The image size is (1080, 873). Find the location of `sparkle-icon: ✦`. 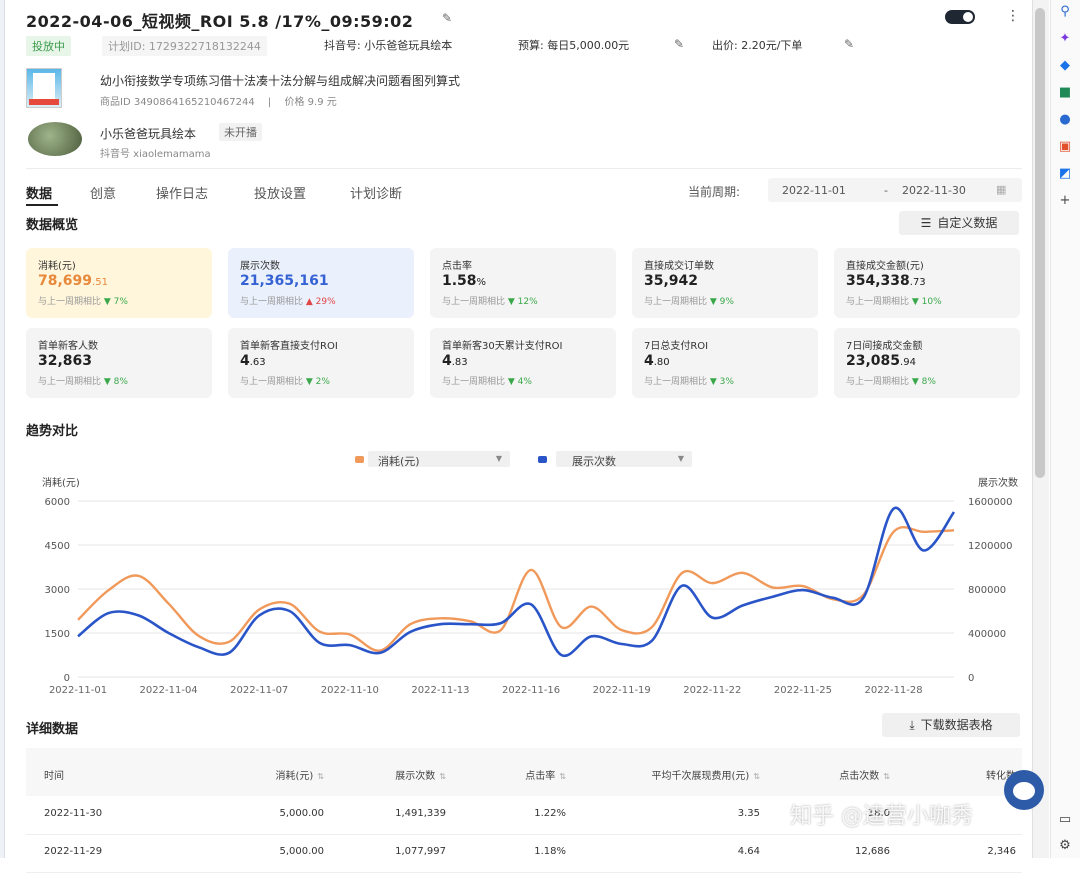

sparkle-icon: ✦ is located at coordinates (1065, 39).